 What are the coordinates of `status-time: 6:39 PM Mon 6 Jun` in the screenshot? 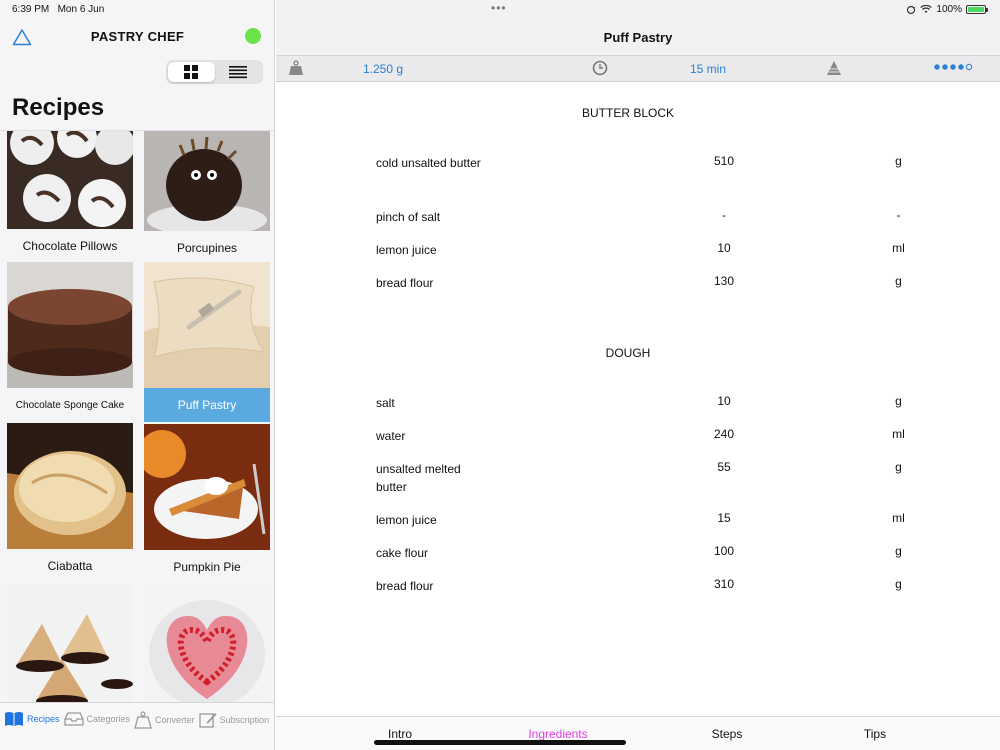 It's located at (58, 9).